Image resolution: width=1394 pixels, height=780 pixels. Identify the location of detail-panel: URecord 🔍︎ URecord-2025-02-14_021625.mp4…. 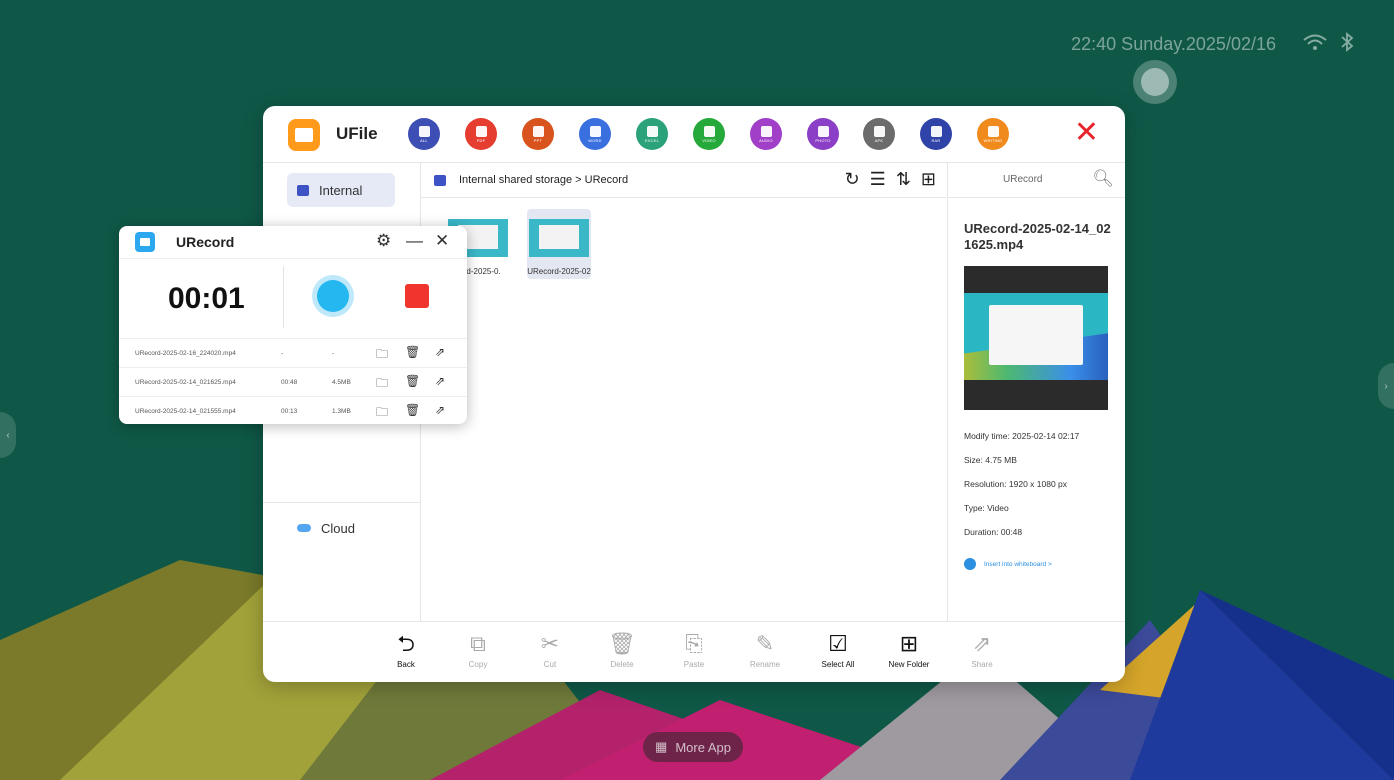
(1036, 392).